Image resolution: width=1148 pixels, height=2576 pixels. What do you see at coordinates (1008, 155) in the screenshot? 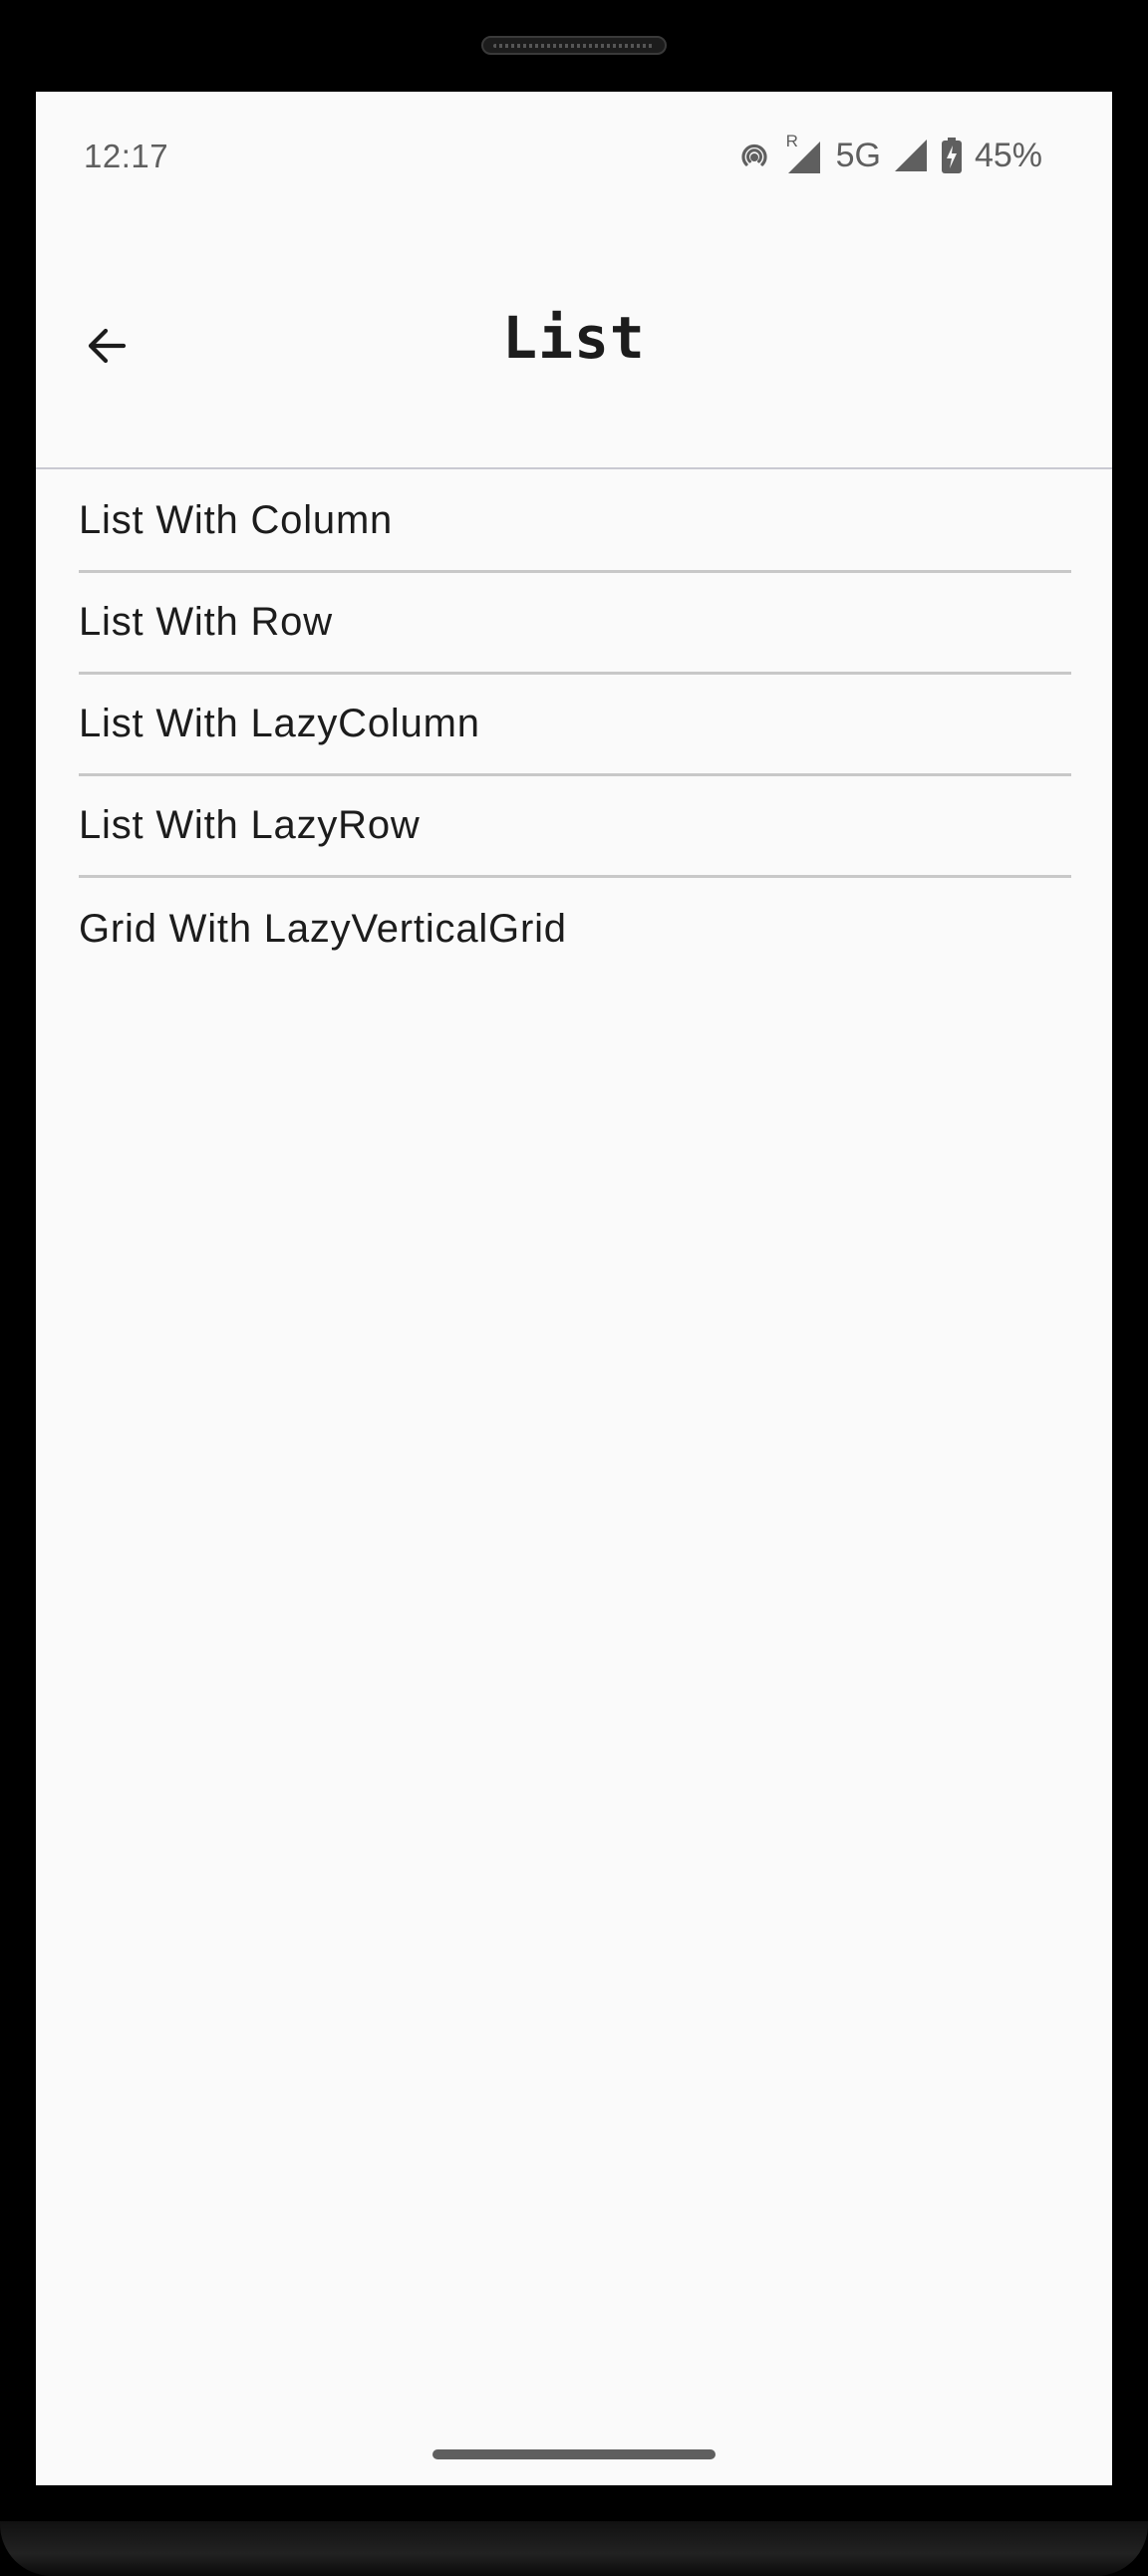
I see `battery-percentage: 45%` at bounding box center [1008, 155].